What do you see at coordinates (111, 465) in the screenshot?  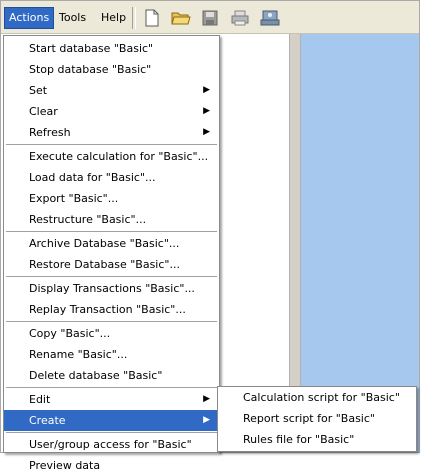 I see `menu-item-preview-data: Preview data` at bounding box center [111, 465].